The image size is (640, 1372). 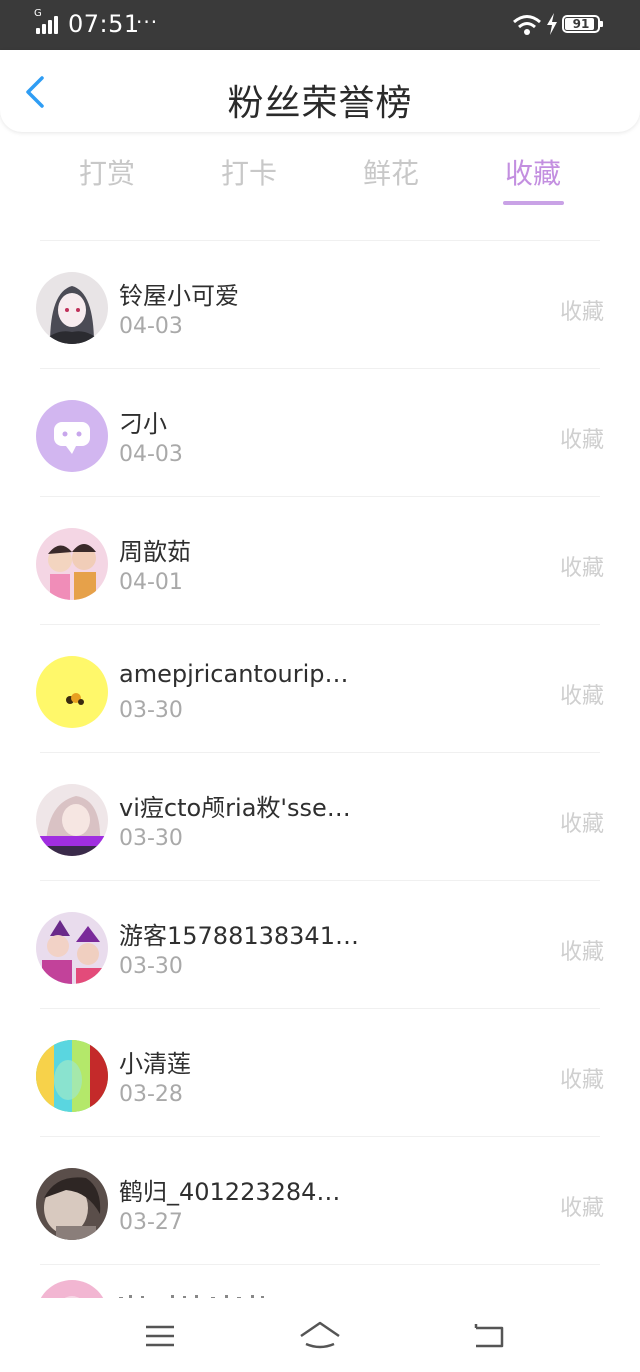 What do you see at coordinates (72, 436) in the screenshot?
I see `chat-bubble-avatar` at bounding box center [72, 436].